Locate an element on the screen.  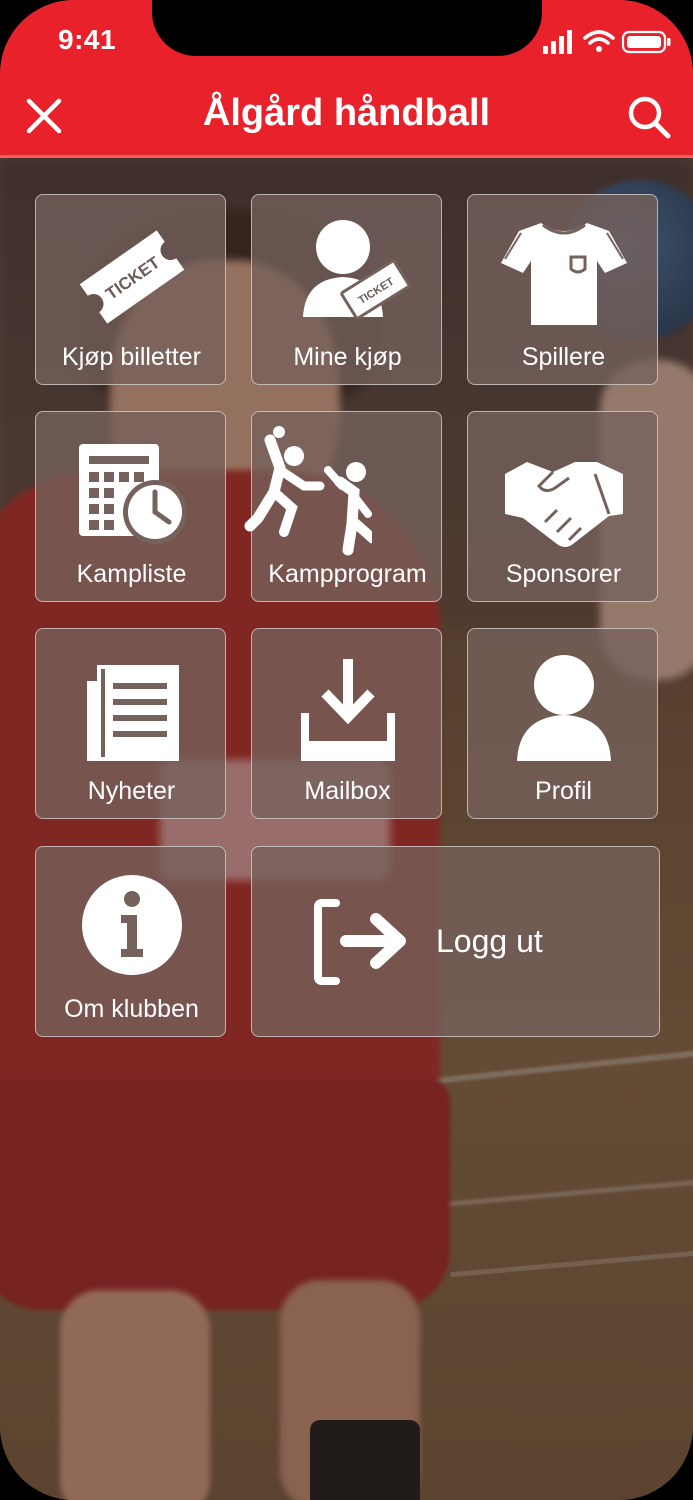
menu-item-label: Kjøp billetter is located at coordinates (131, 357).